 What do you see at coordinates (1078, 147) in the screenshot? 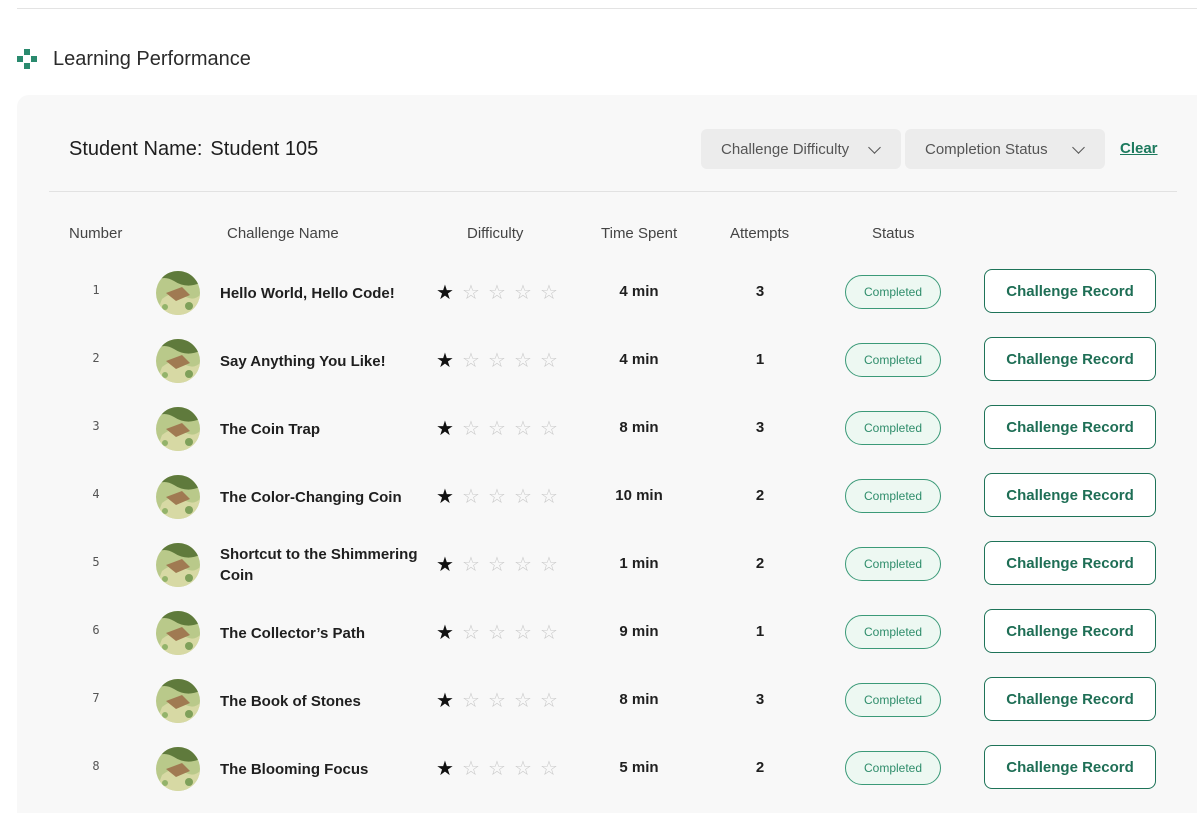
I see `chevron-down-icon` at bounding box center [1078, 147].